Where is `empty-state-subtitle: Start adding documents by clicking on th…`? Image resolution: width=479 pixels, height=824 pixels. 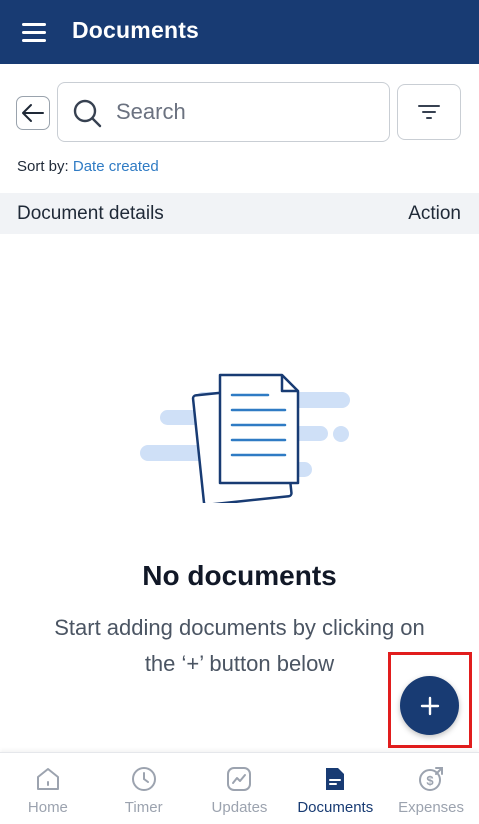
empty-state-subtitle: Start adding documents by clicking on th… is located at coordinates (239, 645).